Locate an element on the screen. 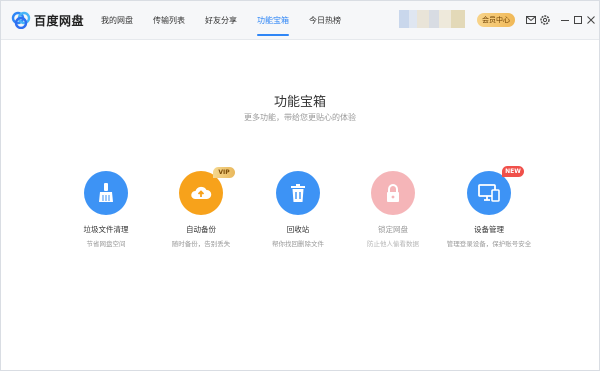 The image size is (600, 371). tool-junk-cleanup: 垃圾文件清理 节省网盘空间 is located at coordinates (106, 209).